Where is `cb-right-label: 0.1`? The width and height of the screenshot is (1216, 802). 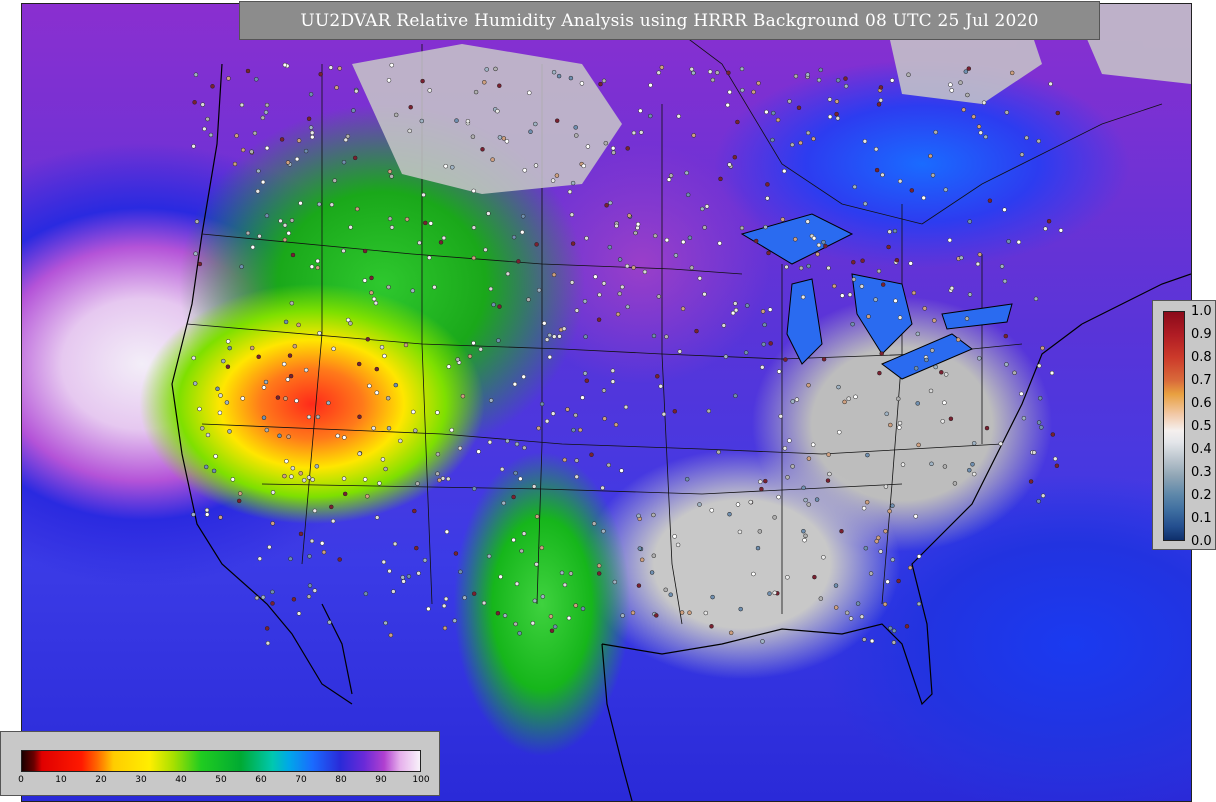 cb-right-label: 0.1 is located at coordinates (1201, 518).